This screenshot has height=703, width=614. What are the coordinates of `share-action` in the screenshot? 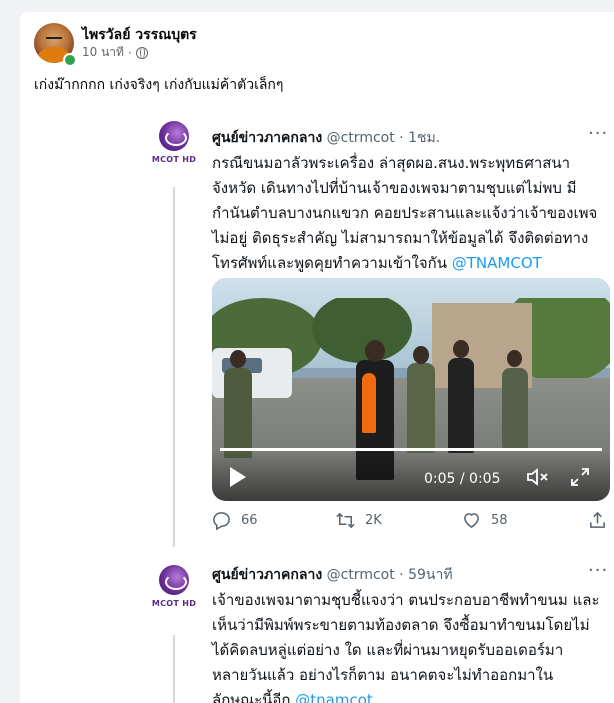 It's located at (597, 520).